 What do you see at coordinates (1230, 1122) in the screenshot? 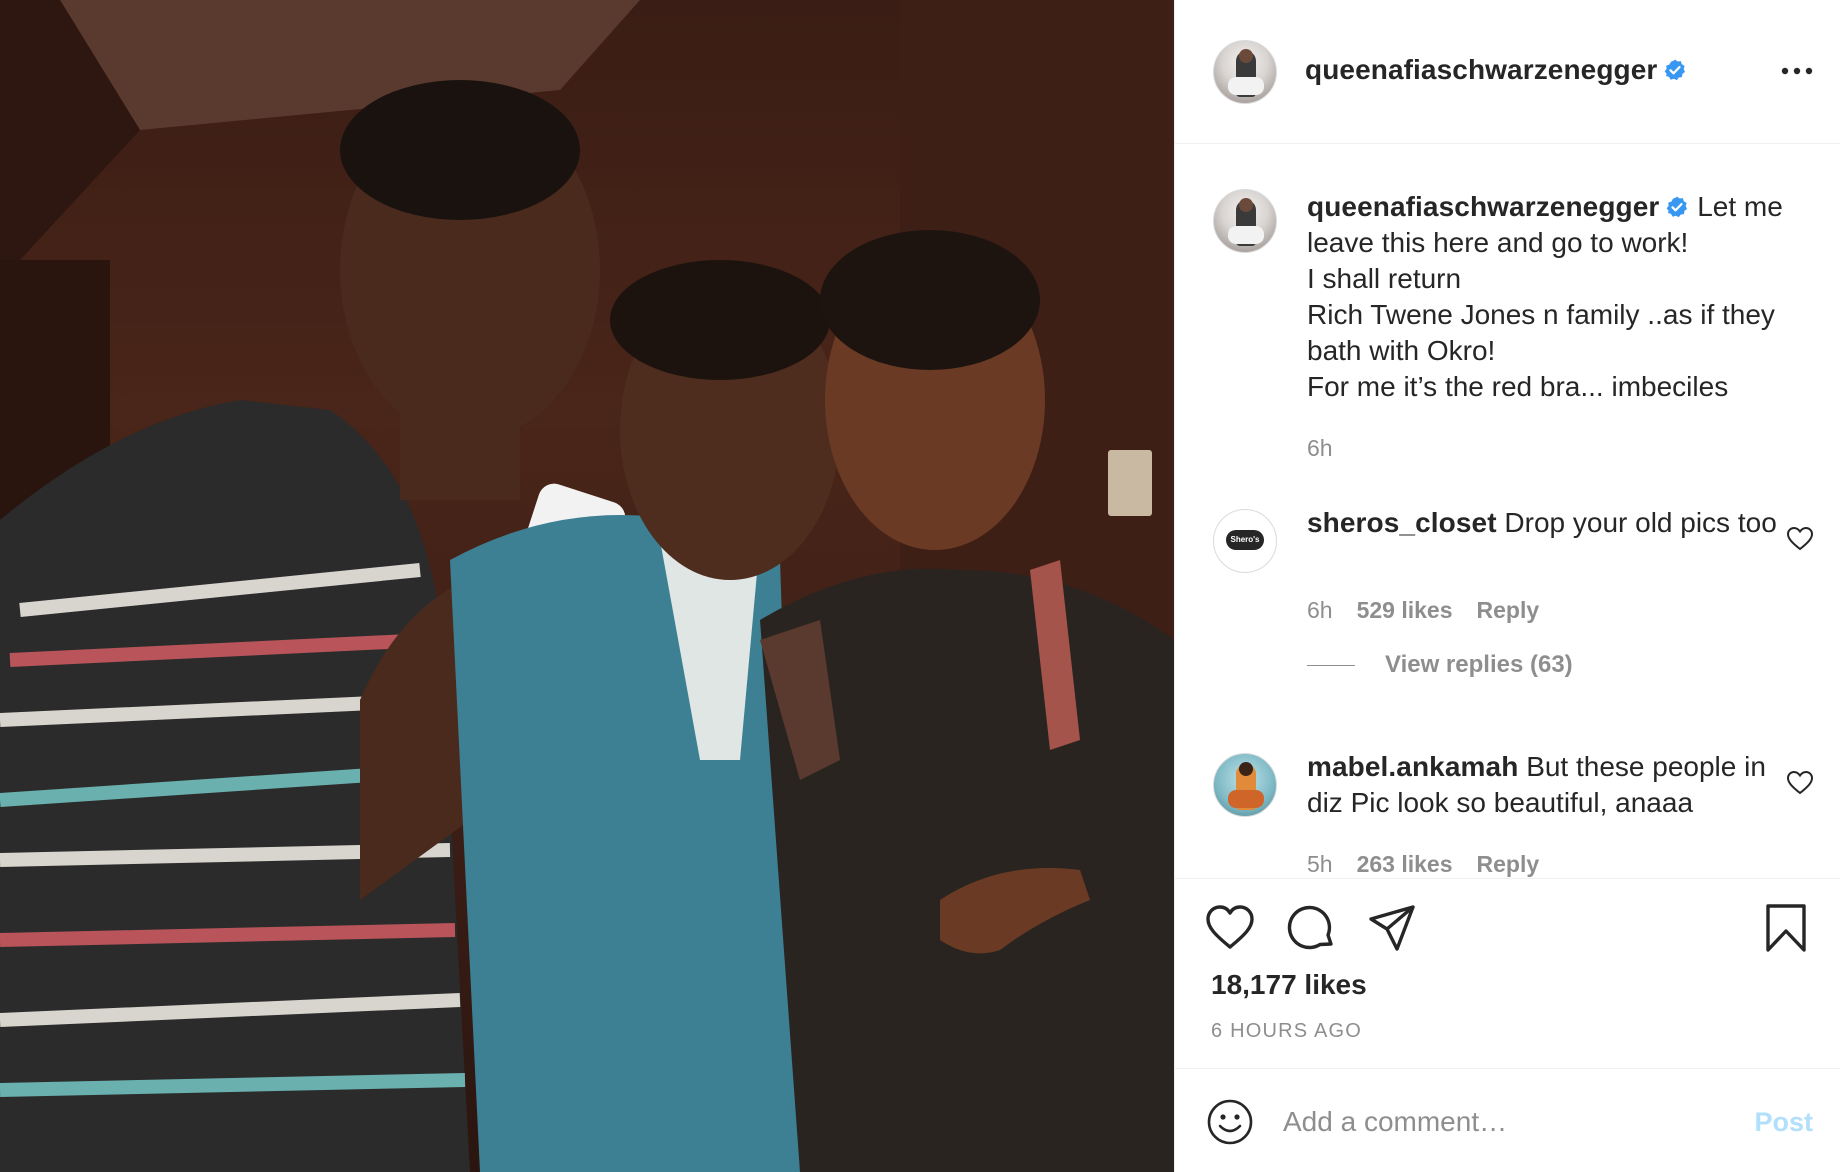
I see `emoji-icon` at bounding box center [1230, 1122].